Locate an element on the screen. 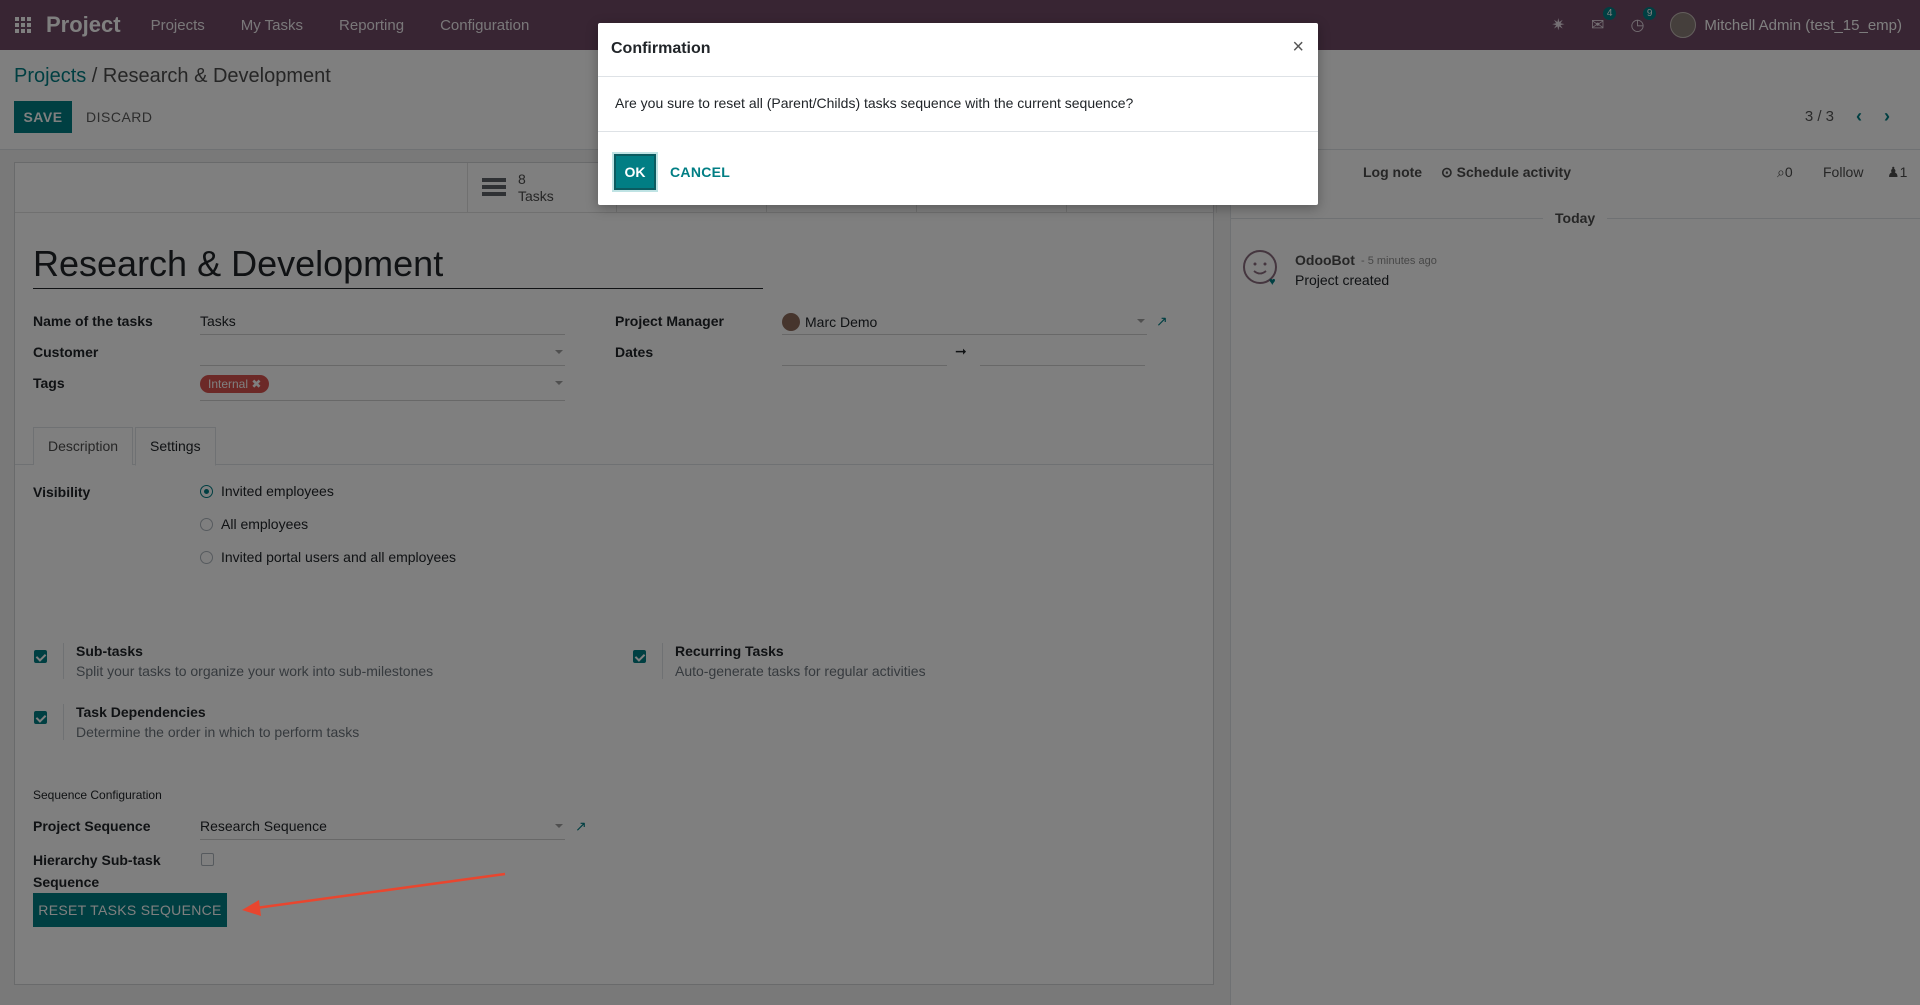  ok-button: OK is located at coordinates (635, 172).